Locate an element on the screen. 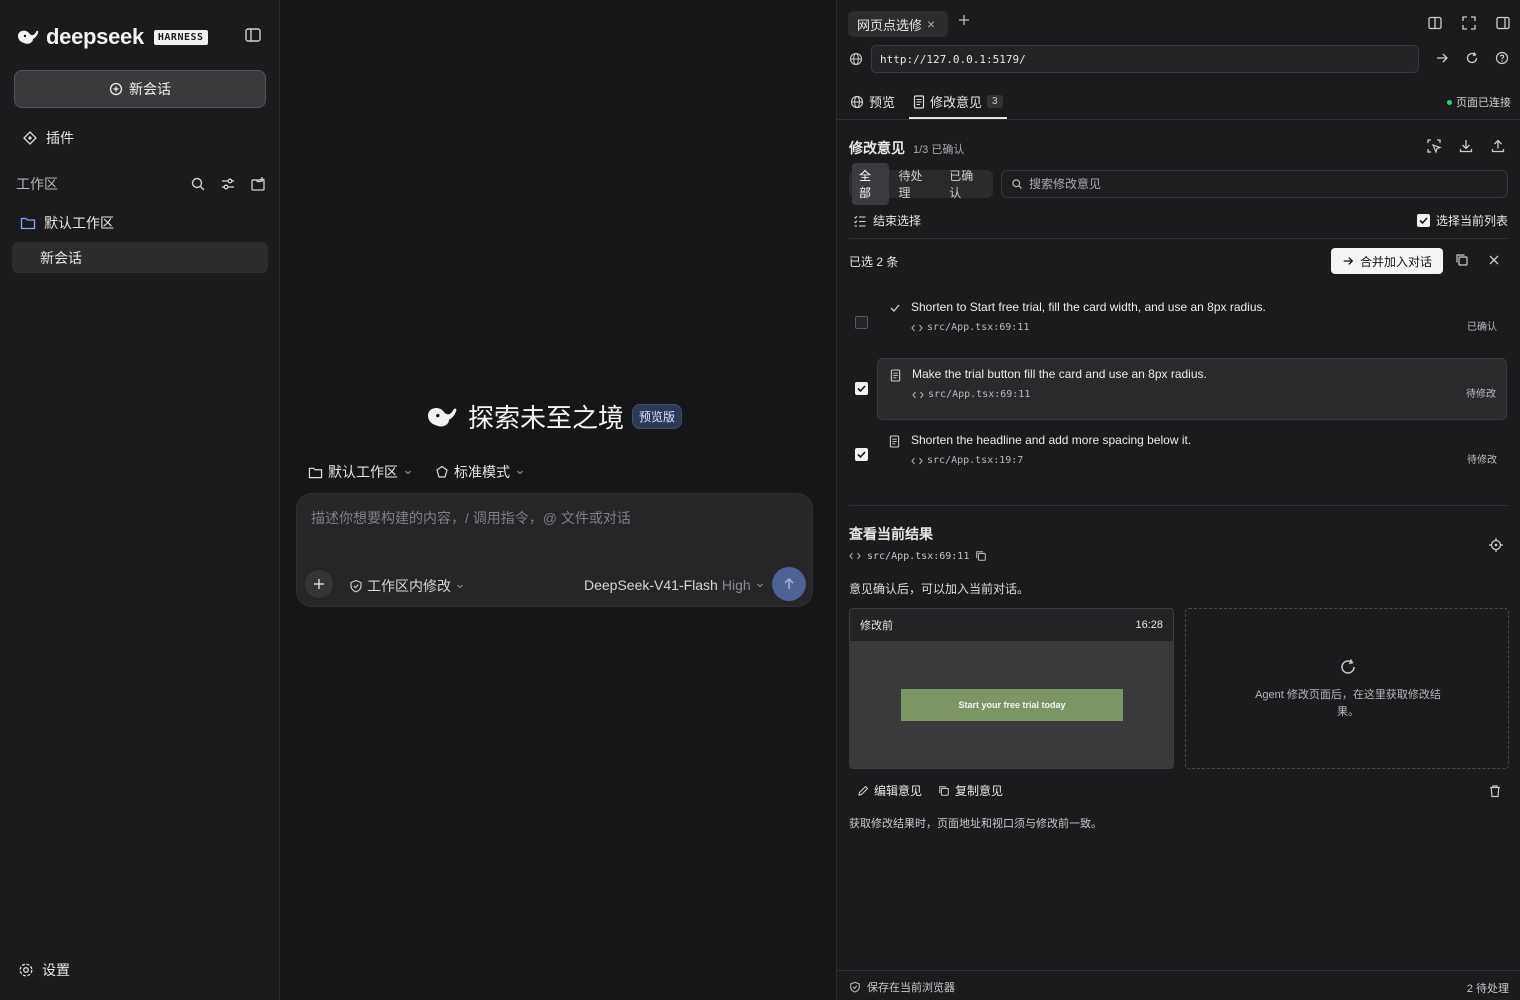  divider is located at coordinates (1179, 505).